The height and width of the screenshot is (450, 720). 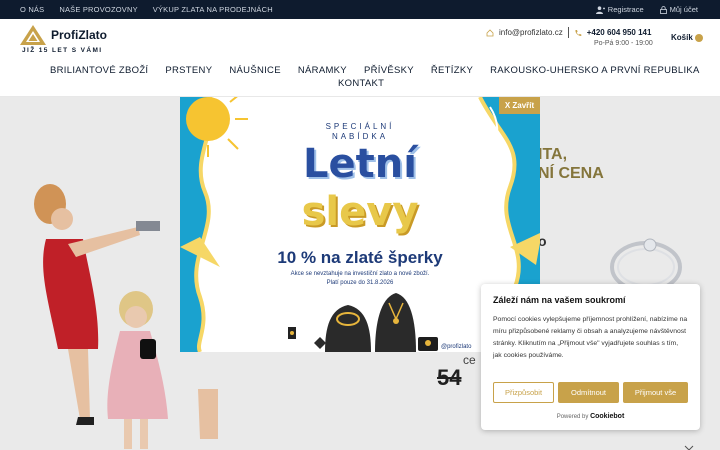 What do you see at coordinates (98, 9) in the screenshot?
I see `top-link-stores: NAŠE PROVOZOVNY` at bounding box center [98, 9].